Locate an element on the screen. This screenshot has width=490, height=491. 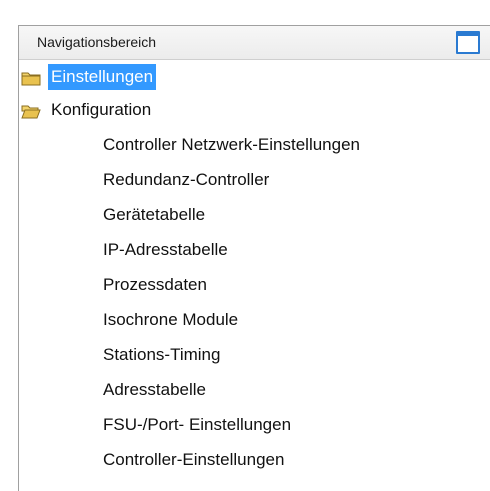
tree-item-label: Prozessdaten is located at coordinates (155, 284).